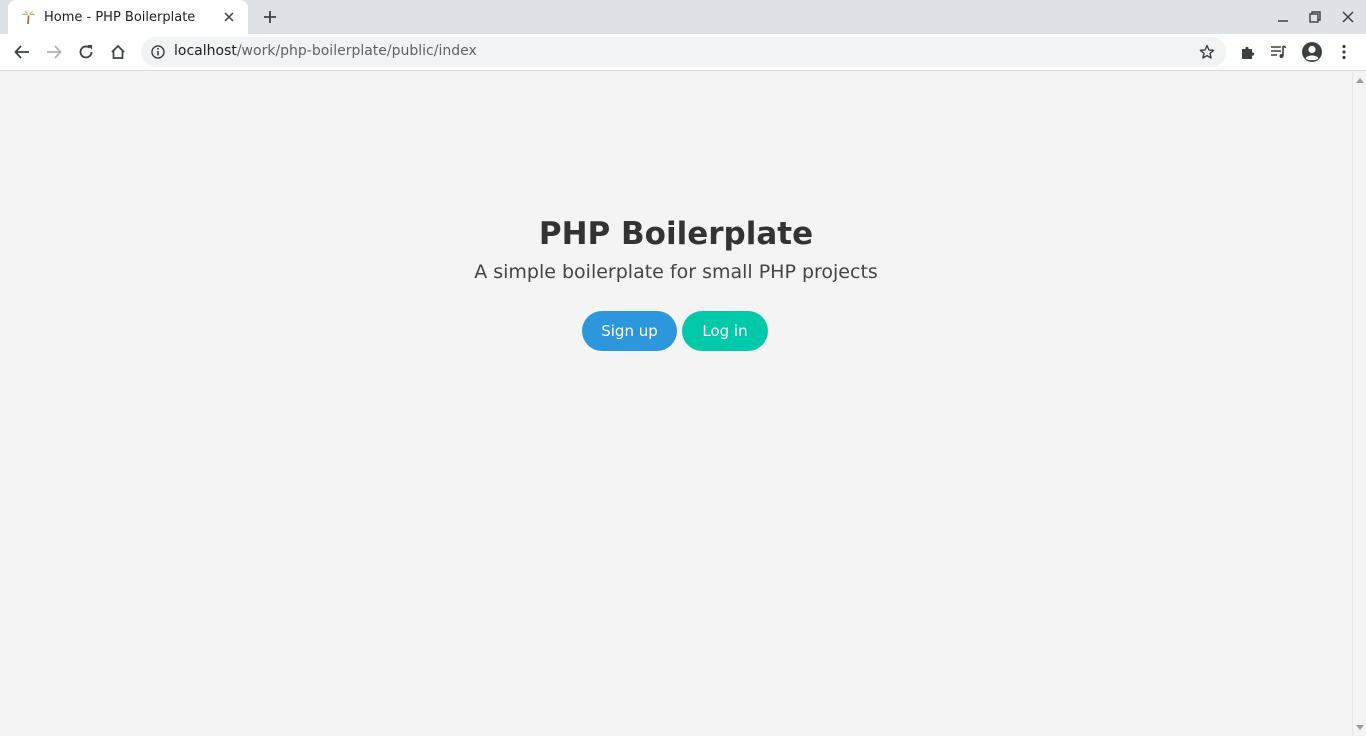 The width and height of the screenshot is (1366, 736). I want to click on login-button: Log in, so click(725, 331).